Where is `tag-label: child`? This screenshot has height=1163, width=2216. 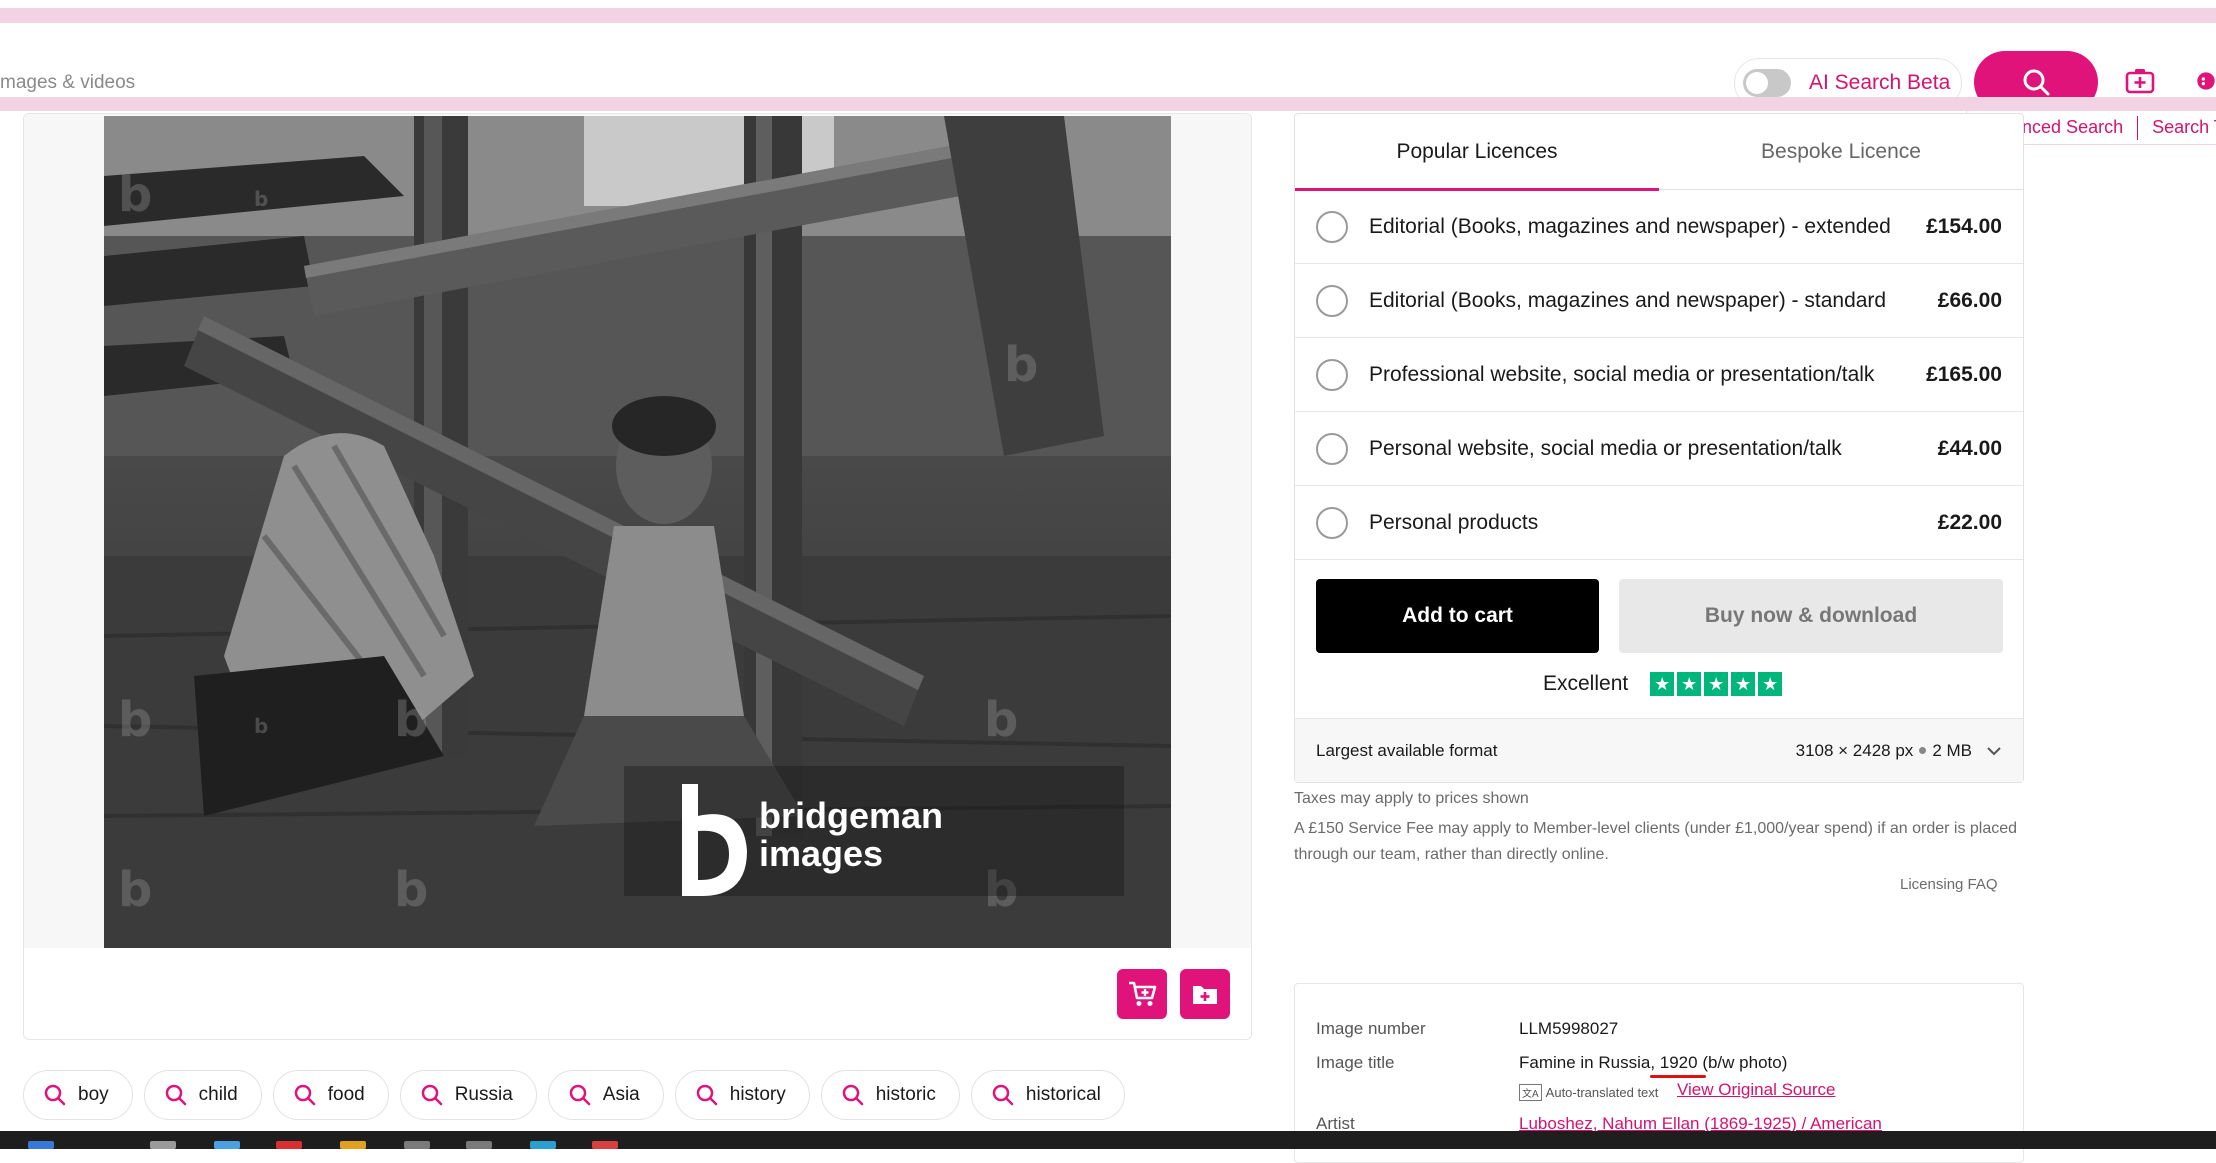 tag-label: child is located at coordinates (218, 1094).